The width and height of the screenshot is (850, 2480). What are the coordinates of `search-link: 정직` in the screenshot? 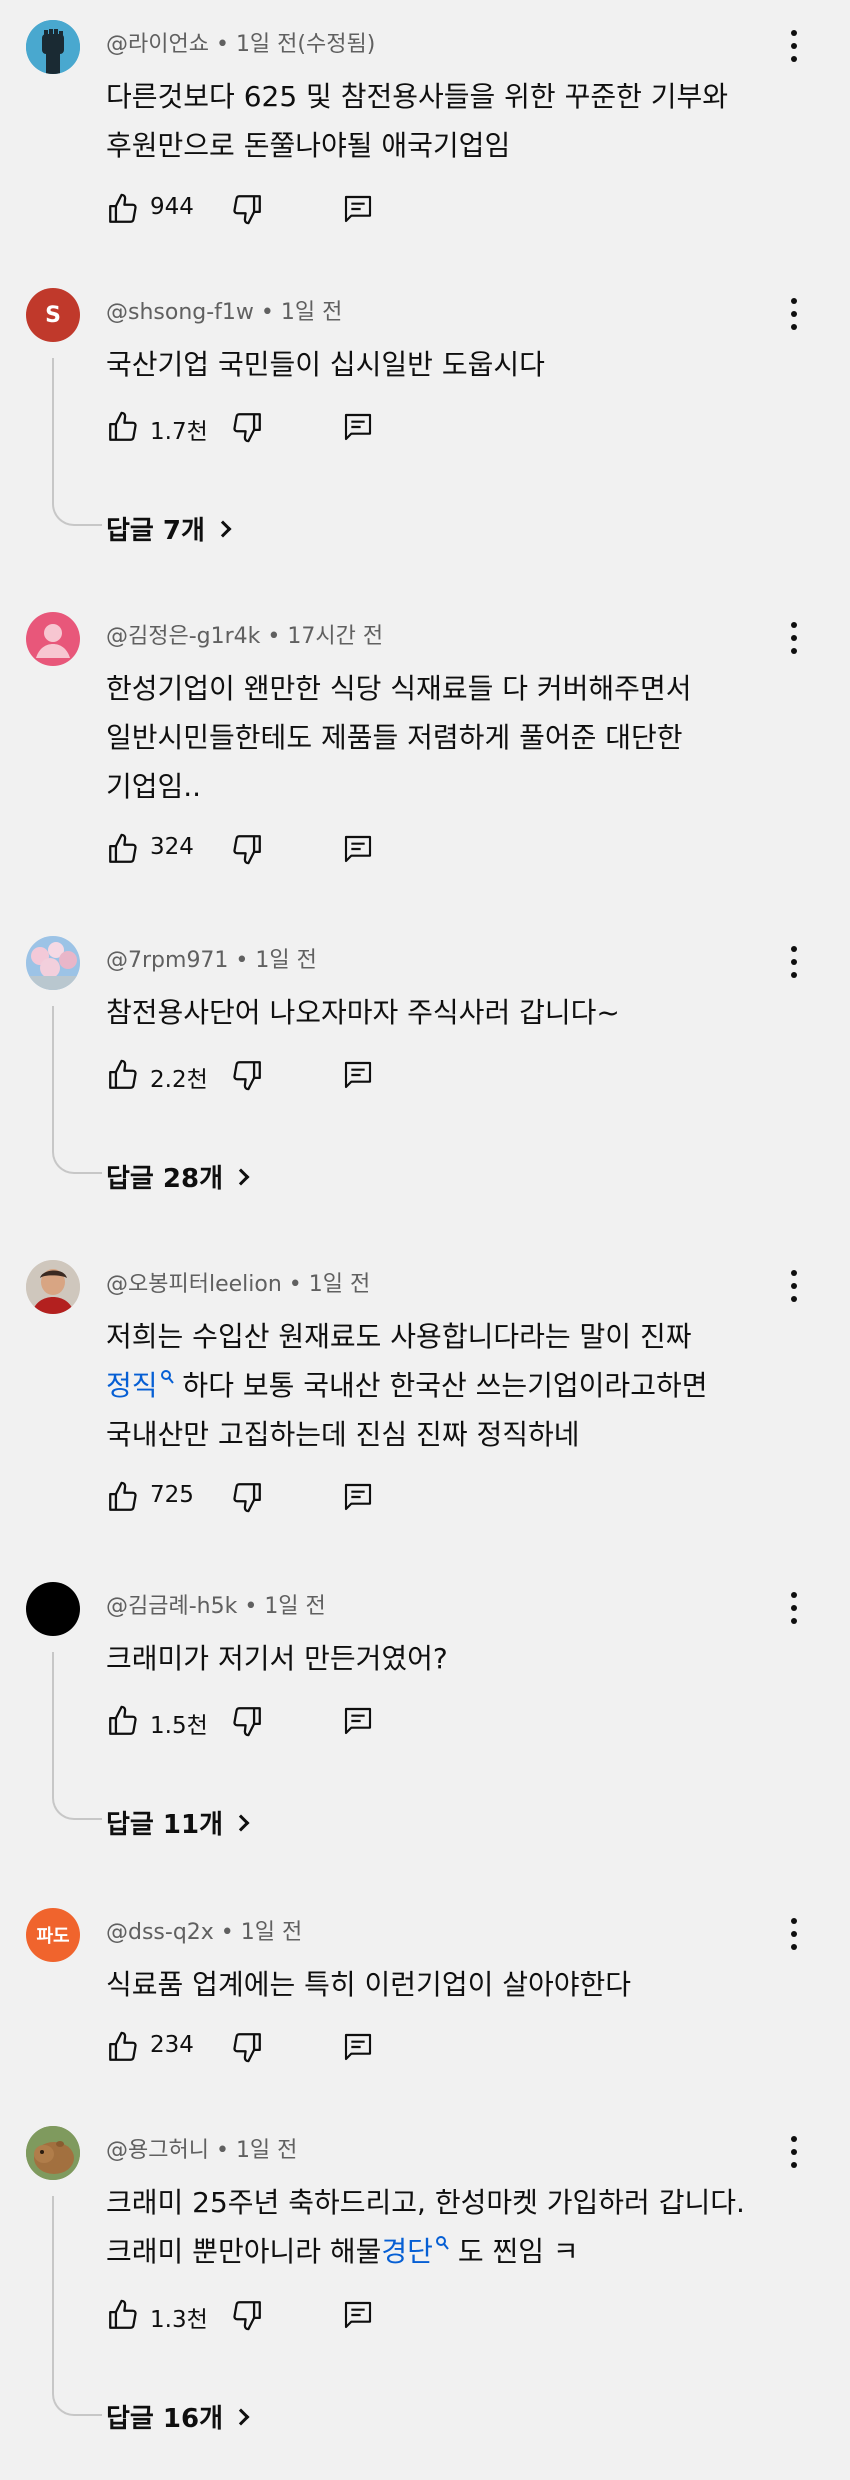 It's located at (132, 1385).